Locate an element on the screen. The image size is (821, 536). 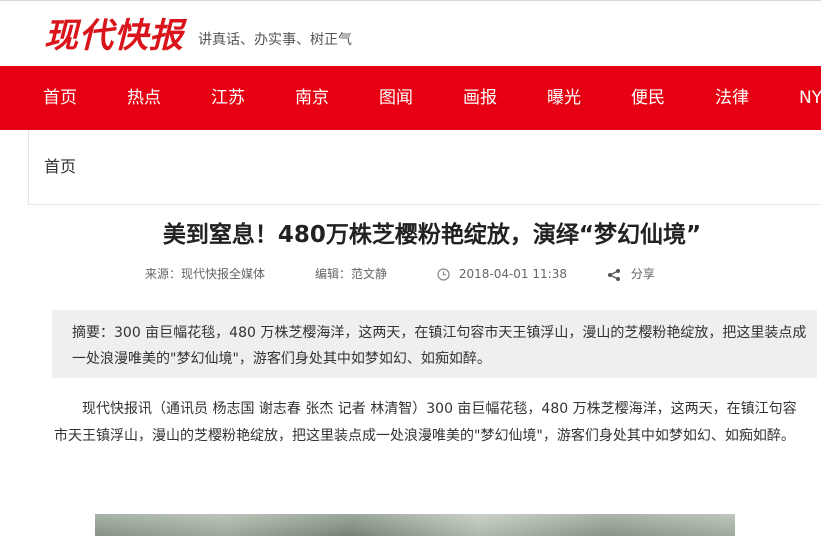
article-datetime-group: 2018-04-01 11:38 is located at coordinates (502, 274).